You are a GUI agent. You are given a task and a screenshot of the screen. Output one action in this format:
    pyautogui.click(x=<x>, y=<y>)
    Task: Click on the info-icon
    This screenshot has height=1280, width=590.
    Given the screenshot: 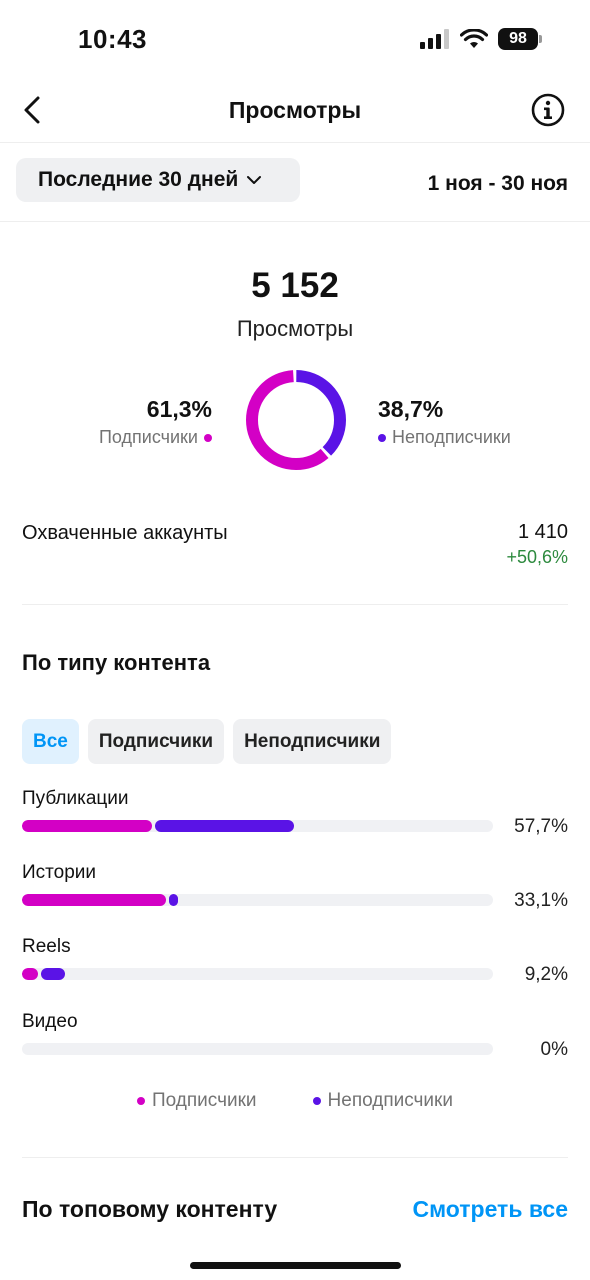 What is the action you would take?
    pyautogui.click(x=548, y=110)
    